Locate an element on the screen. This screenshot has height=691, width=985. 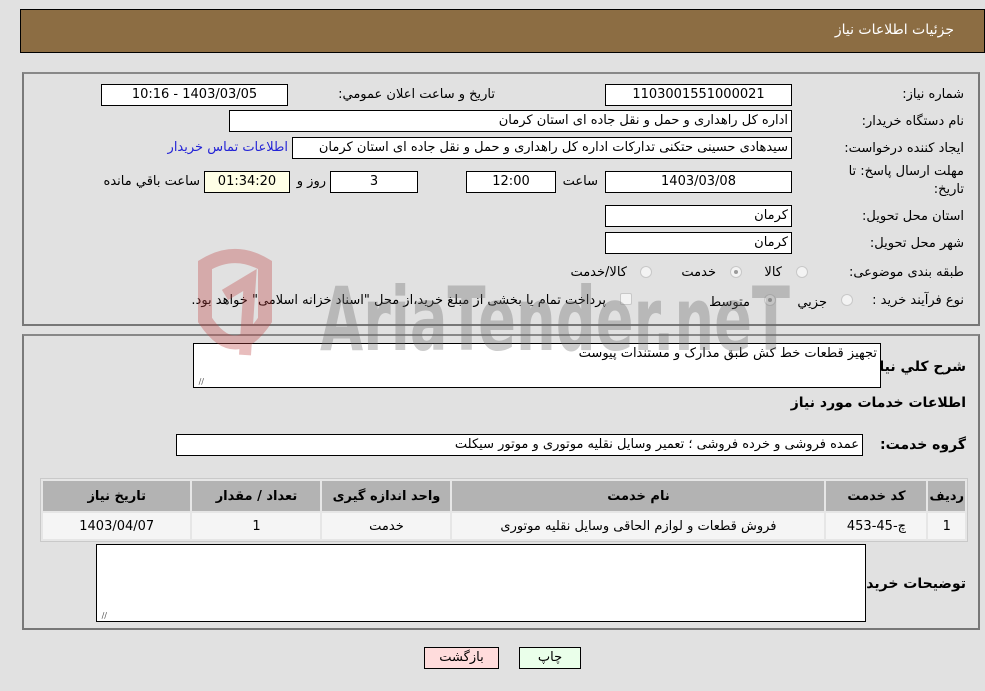
province-field: کرمان is located at coordinates (698, 216).